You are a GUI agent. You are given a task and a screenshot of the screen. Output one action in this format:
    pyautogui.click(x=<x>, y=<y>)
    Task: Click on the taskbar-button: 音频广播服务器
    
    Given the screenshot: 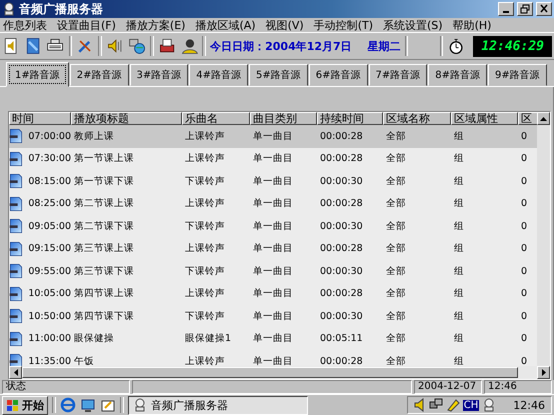 What is the action you would take?
    pyautogui.click(x=218, y=405)
    